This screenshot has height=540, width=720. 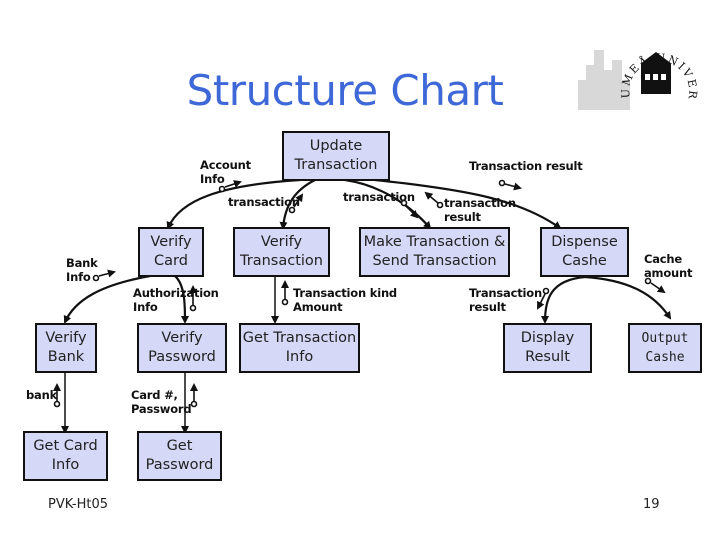 I want to click on page-number: 19, so click(x=651, y=504).